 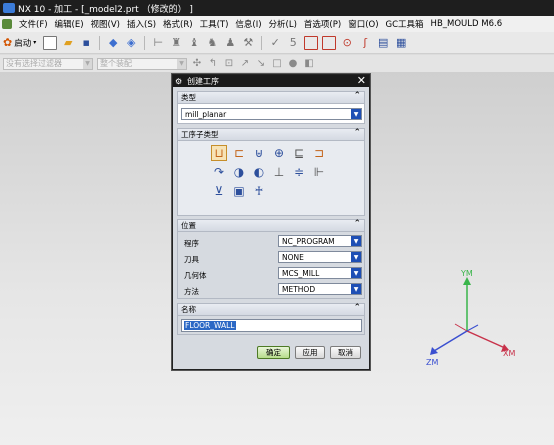 I want to click on dialog-title: 创建工序, so click(x=203, y=81).